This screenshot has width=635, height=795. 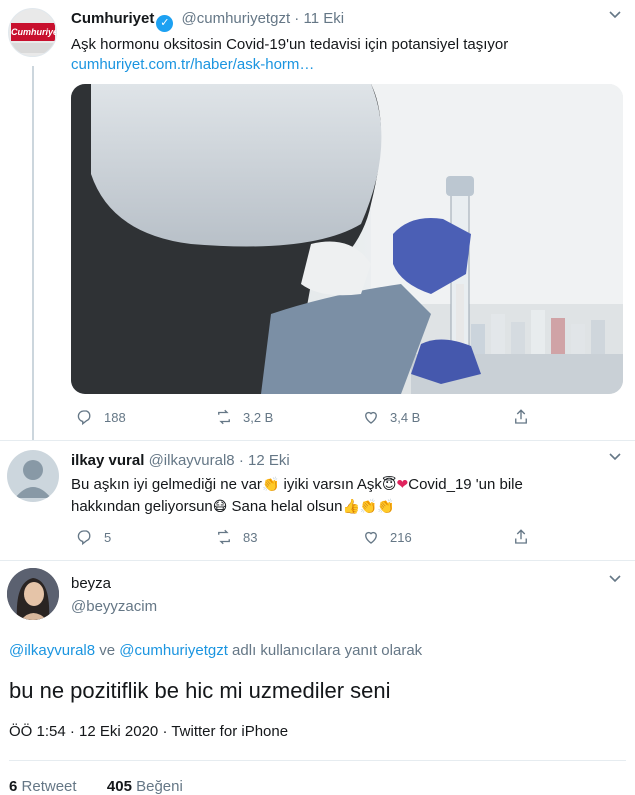 I want to click on tweet-header: ilkay vural @ilkayvural8 · 12 Eki, so click(x=180, y=460).